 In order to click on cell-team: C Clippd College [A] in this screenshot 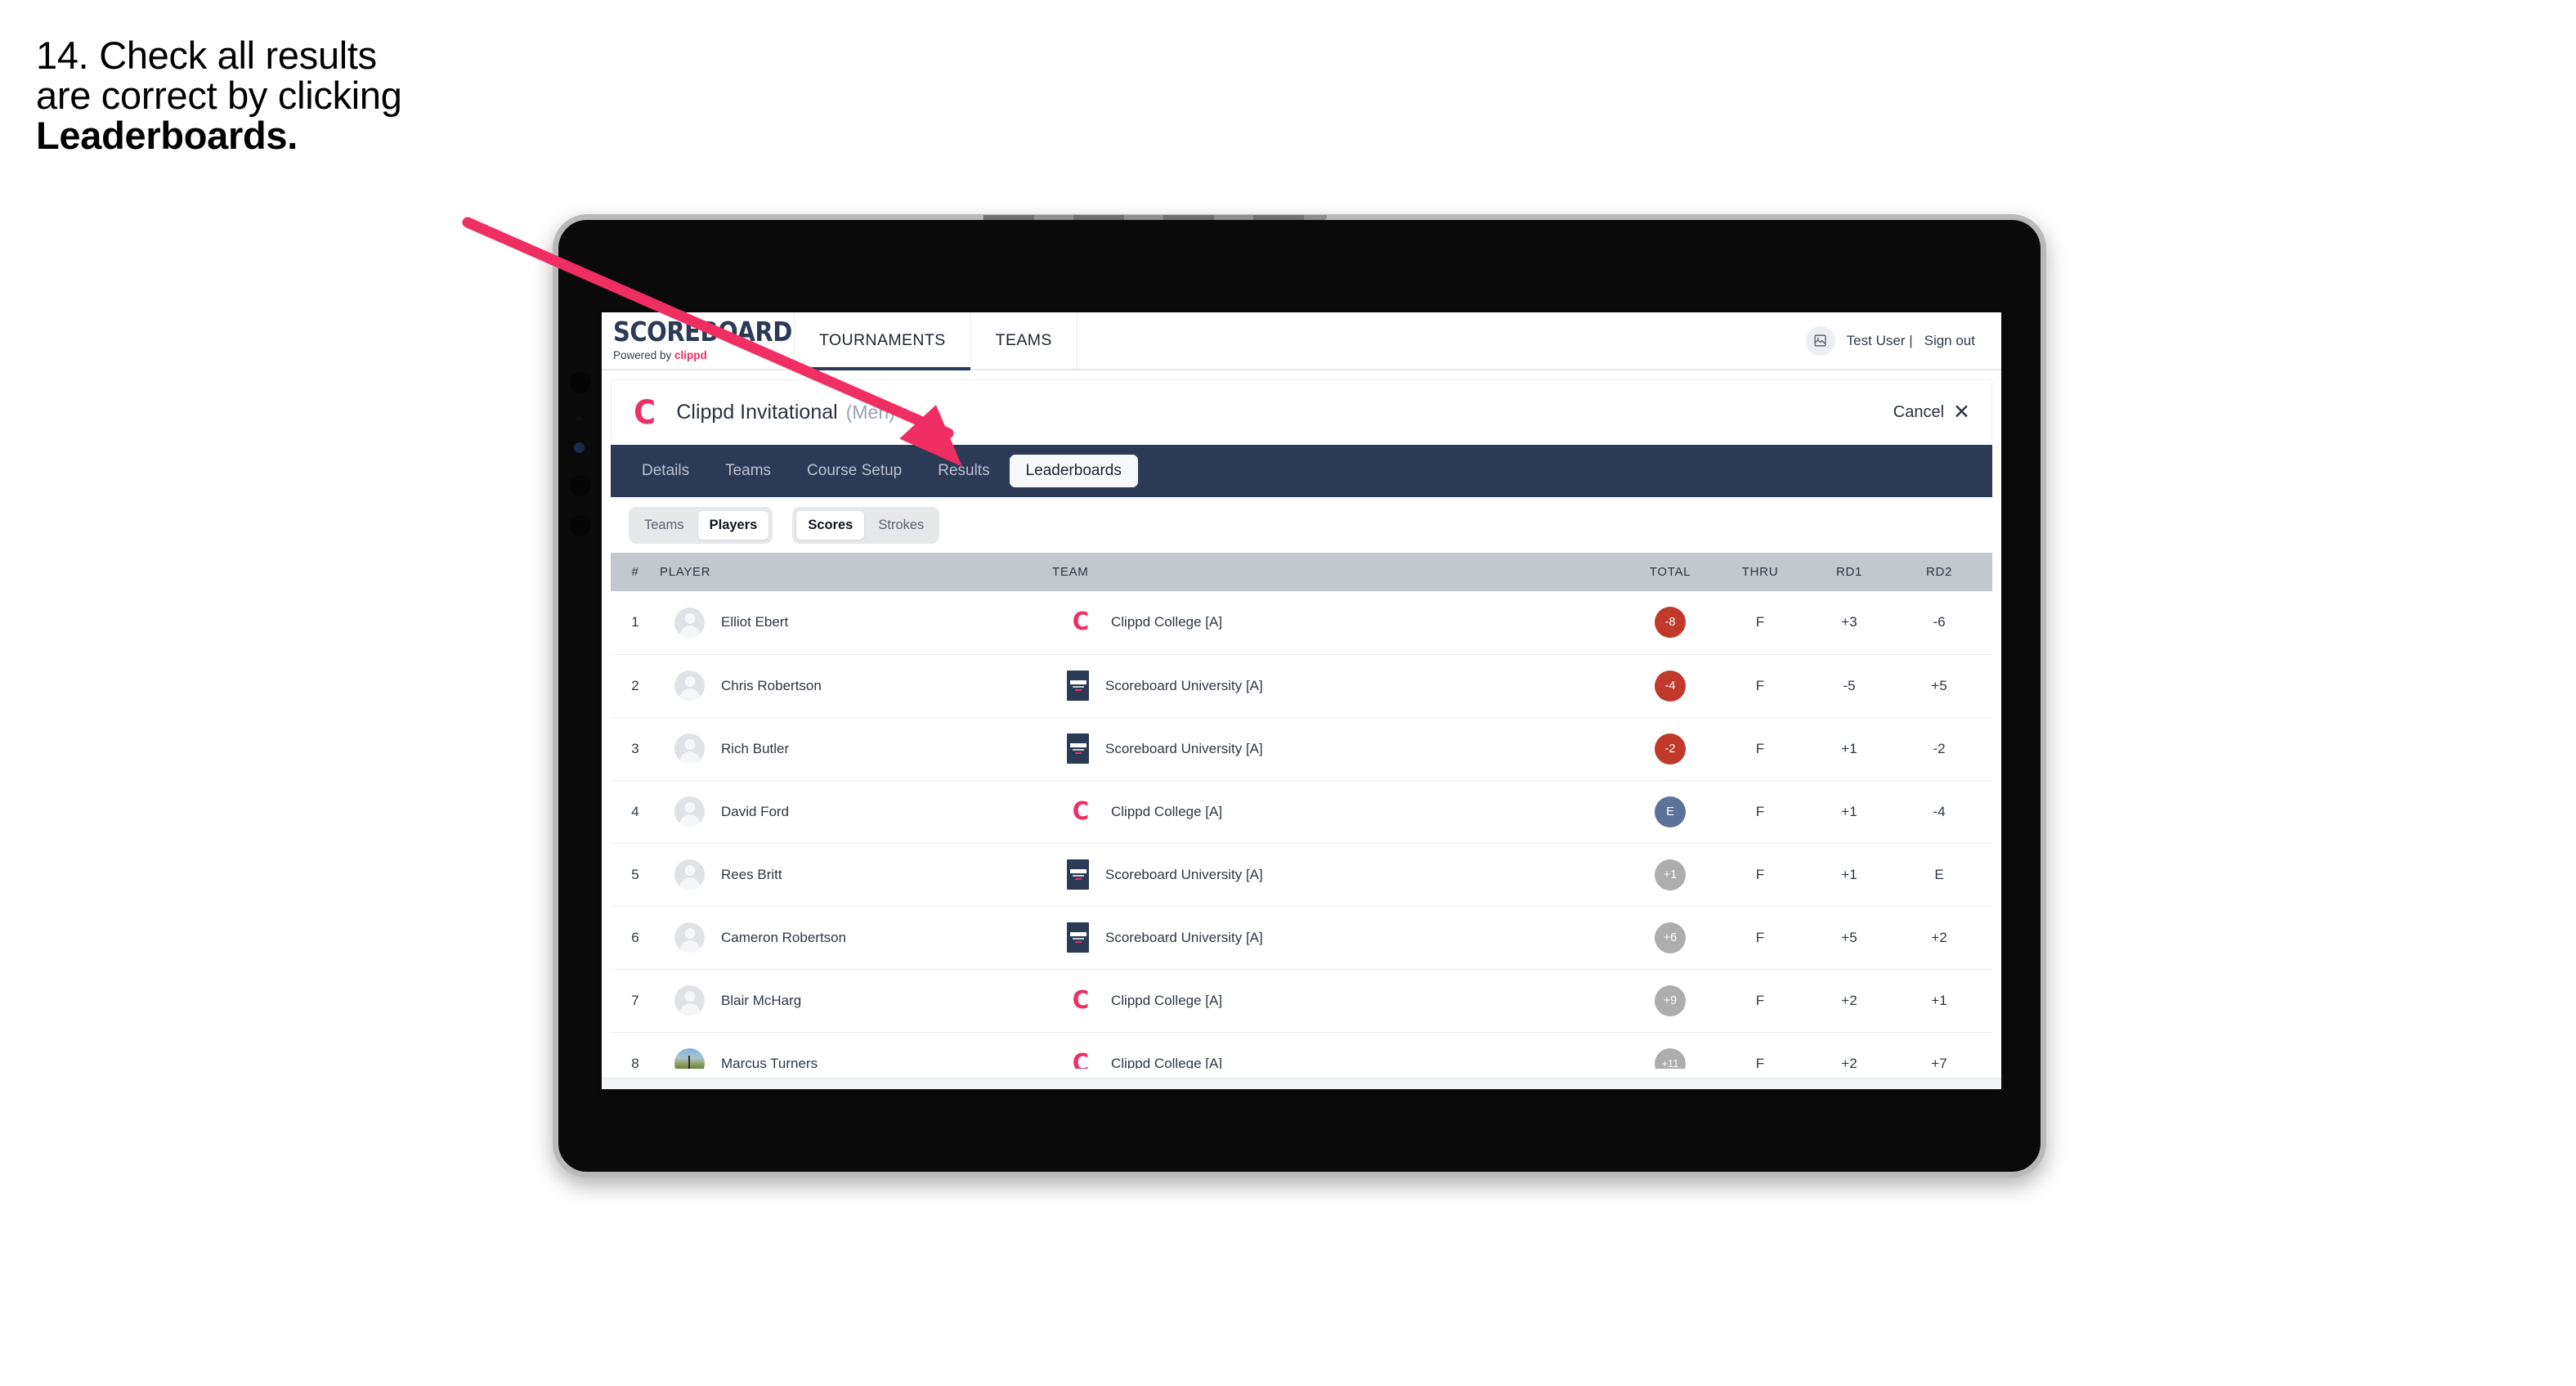, I will do `click(1338, 623)`.